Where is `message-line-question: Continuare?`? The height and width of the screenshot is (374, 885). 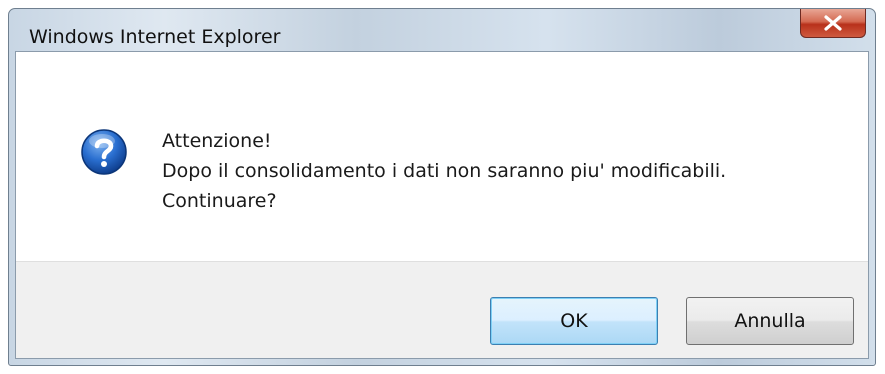 message-line-question: Continuare? is located at coordinates (219, 201).